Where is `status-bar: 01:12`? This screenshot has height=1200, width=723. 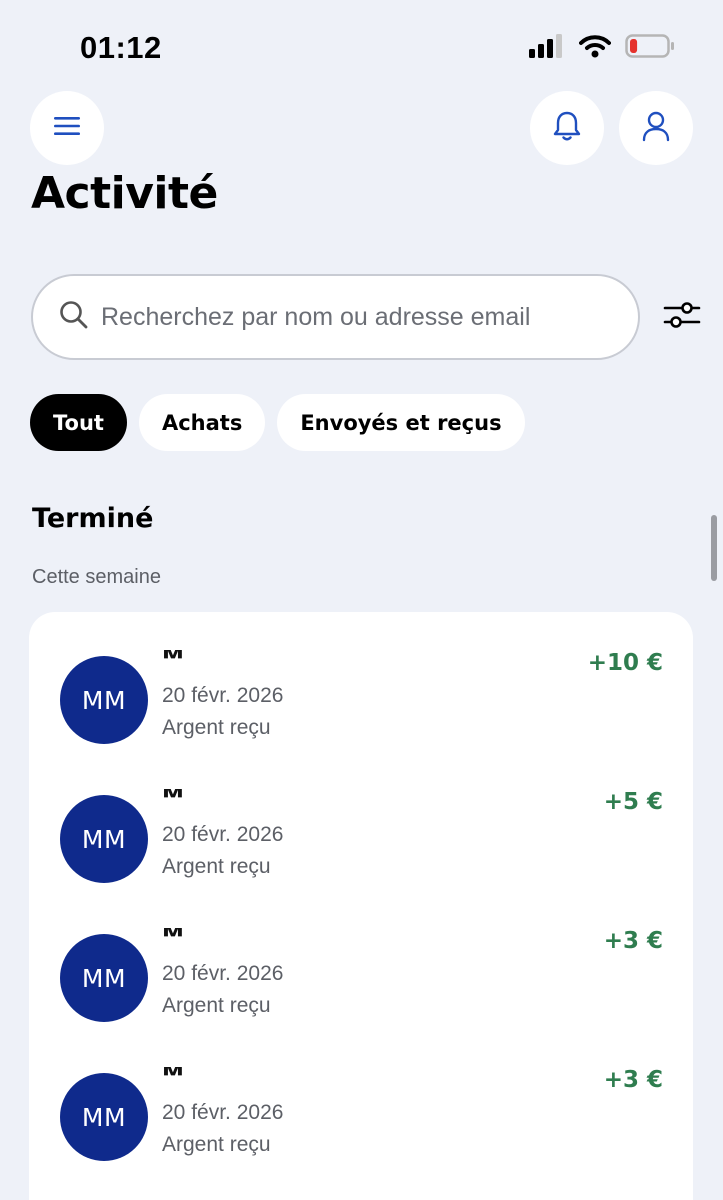 status-bar: 01:12 is located at coordinates (361, 48).